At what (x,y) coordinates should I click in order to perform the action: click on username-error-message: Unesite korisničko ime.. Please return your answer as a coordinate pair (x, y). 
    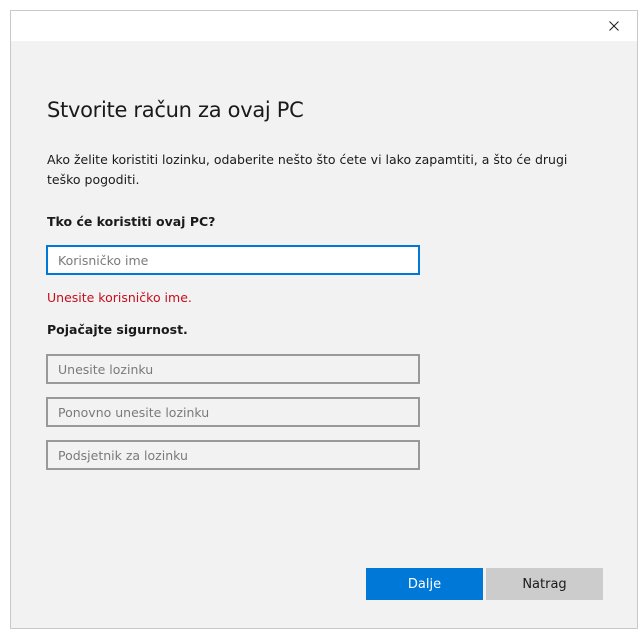
    Looking at the image, I should click on (119, 297).